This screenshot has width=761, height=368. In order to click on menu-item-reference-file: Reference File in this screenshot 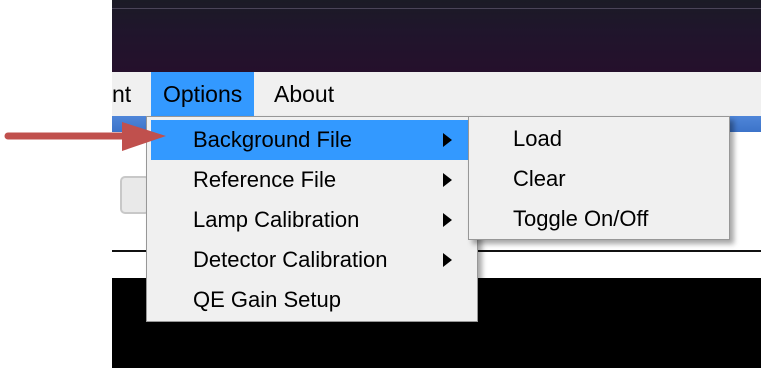, I will do `click(312, 180)`.